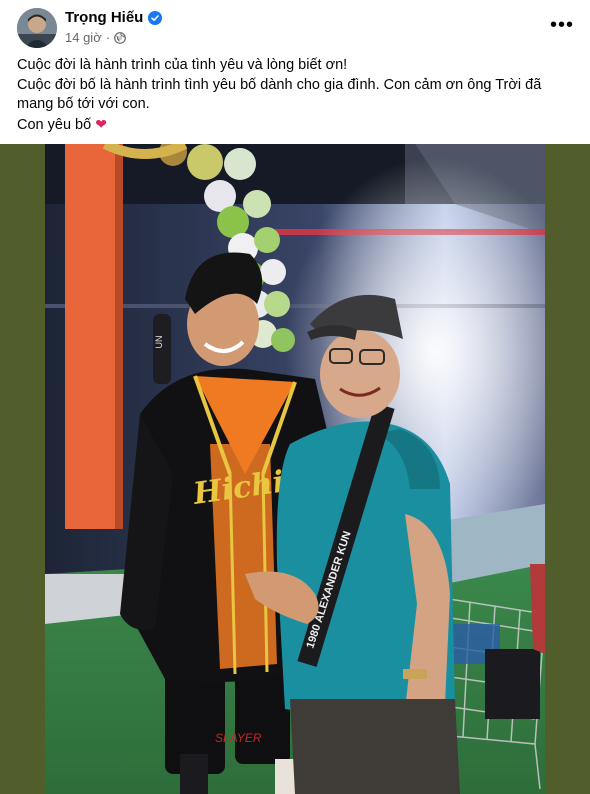 The image size is (590, 794). Describe the element at coordinates (83, 104) in the screenshot. I see `caption-line: mang bố tới với con.` at that location.